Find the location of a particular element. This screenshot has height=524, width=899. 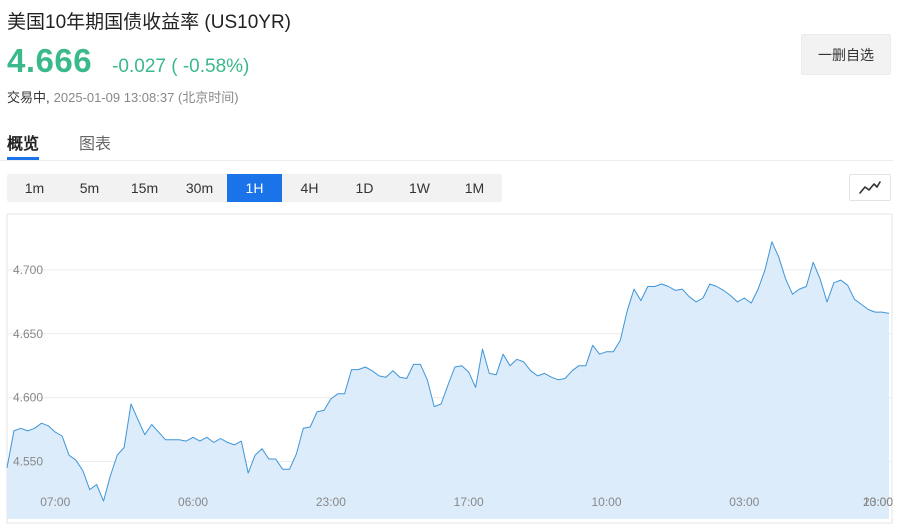

current-price: 4.666 is located at coordinates (50, 60).